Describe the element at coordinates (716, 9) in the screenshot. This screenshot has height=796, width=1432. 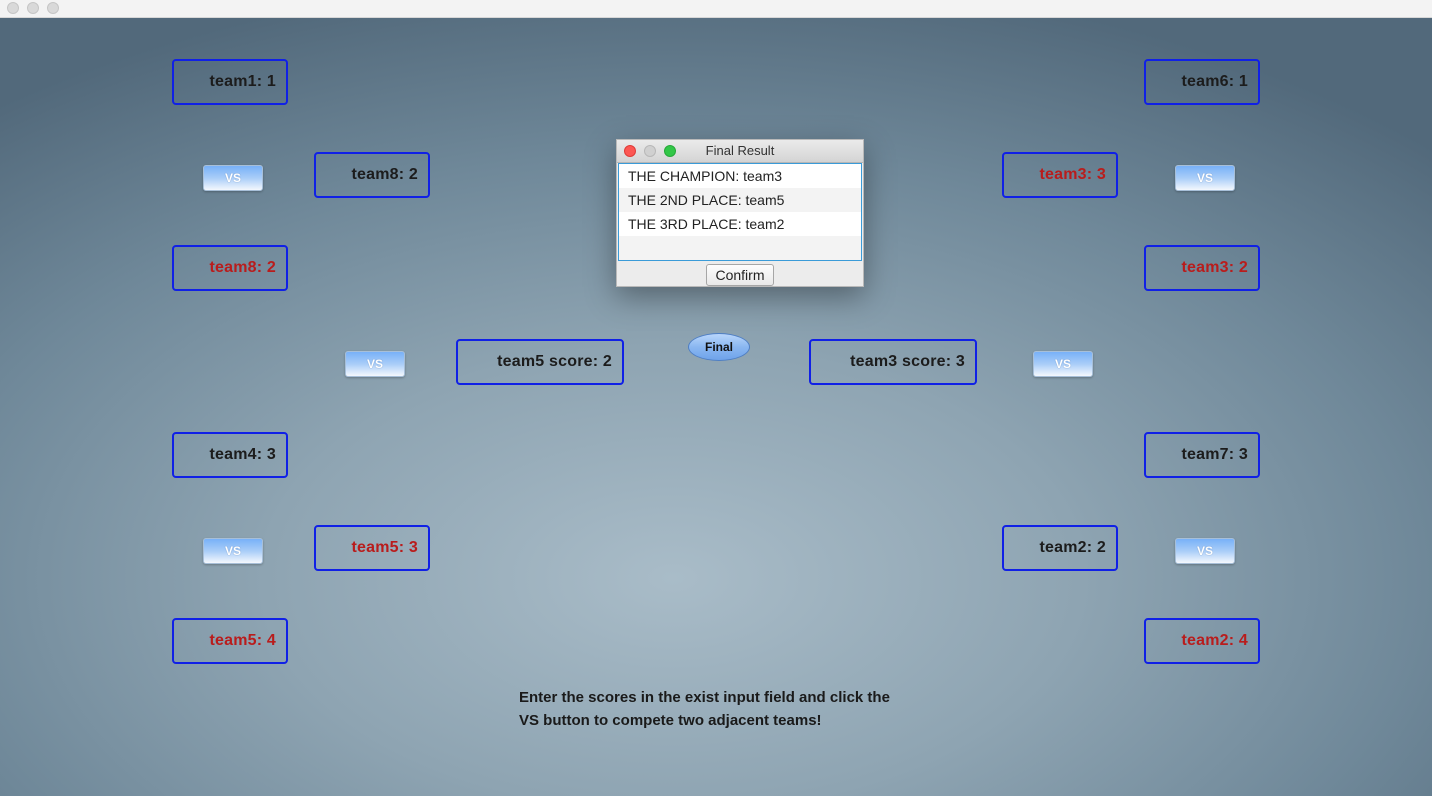
I see `window-titlebar` at that location.